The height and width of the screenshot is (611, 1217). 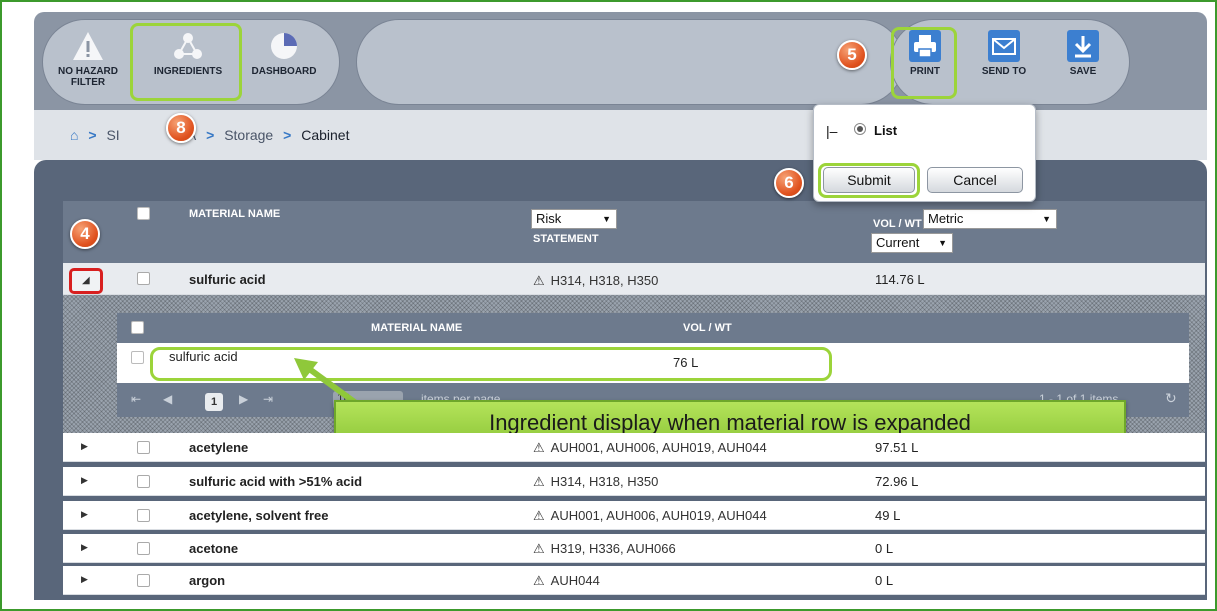 I want to click on no-hazard-filter-button: NO HAZARD FILTER, so click(x=88, y=63).